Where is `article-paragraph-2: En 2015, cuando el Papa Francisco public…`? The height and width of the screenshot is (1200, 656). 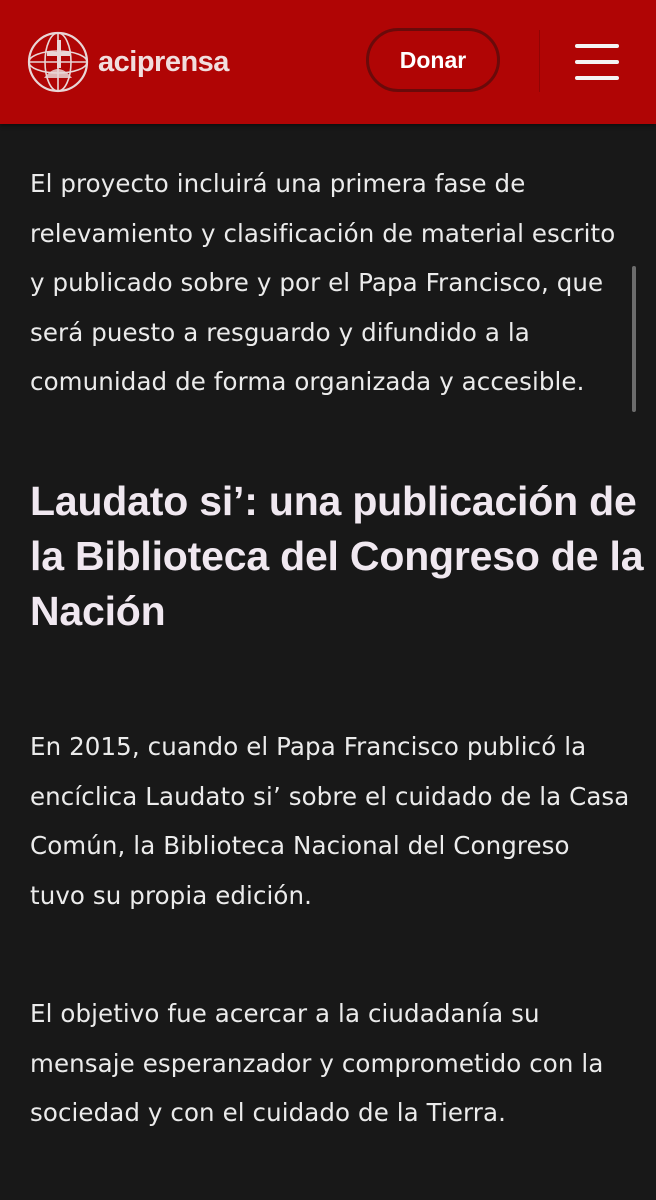
article-paragraph-2: En 2015, cuando el Papa Francisco public… is located at coordinates (330, 821).